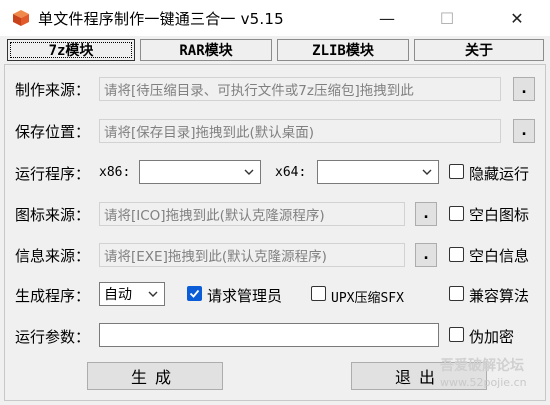 The width and height of the screenshot is (550, 405). I want to click on gen-label: 生成程序：, so click(53, 296).